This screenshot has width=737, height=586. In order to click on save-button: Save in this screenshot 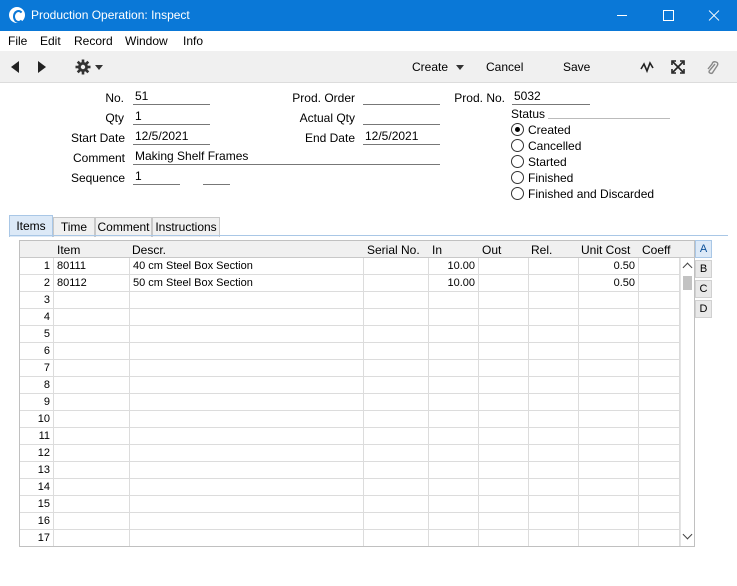, I will do `click(576, 67)`.